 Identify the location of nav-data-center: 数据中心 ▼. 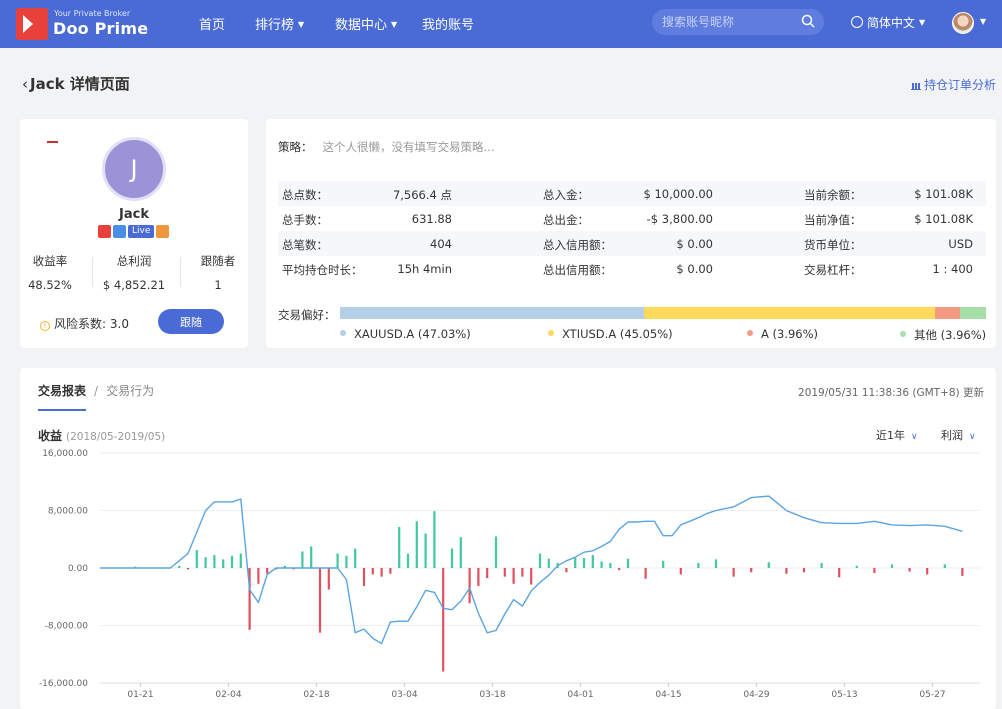
(366, 23).